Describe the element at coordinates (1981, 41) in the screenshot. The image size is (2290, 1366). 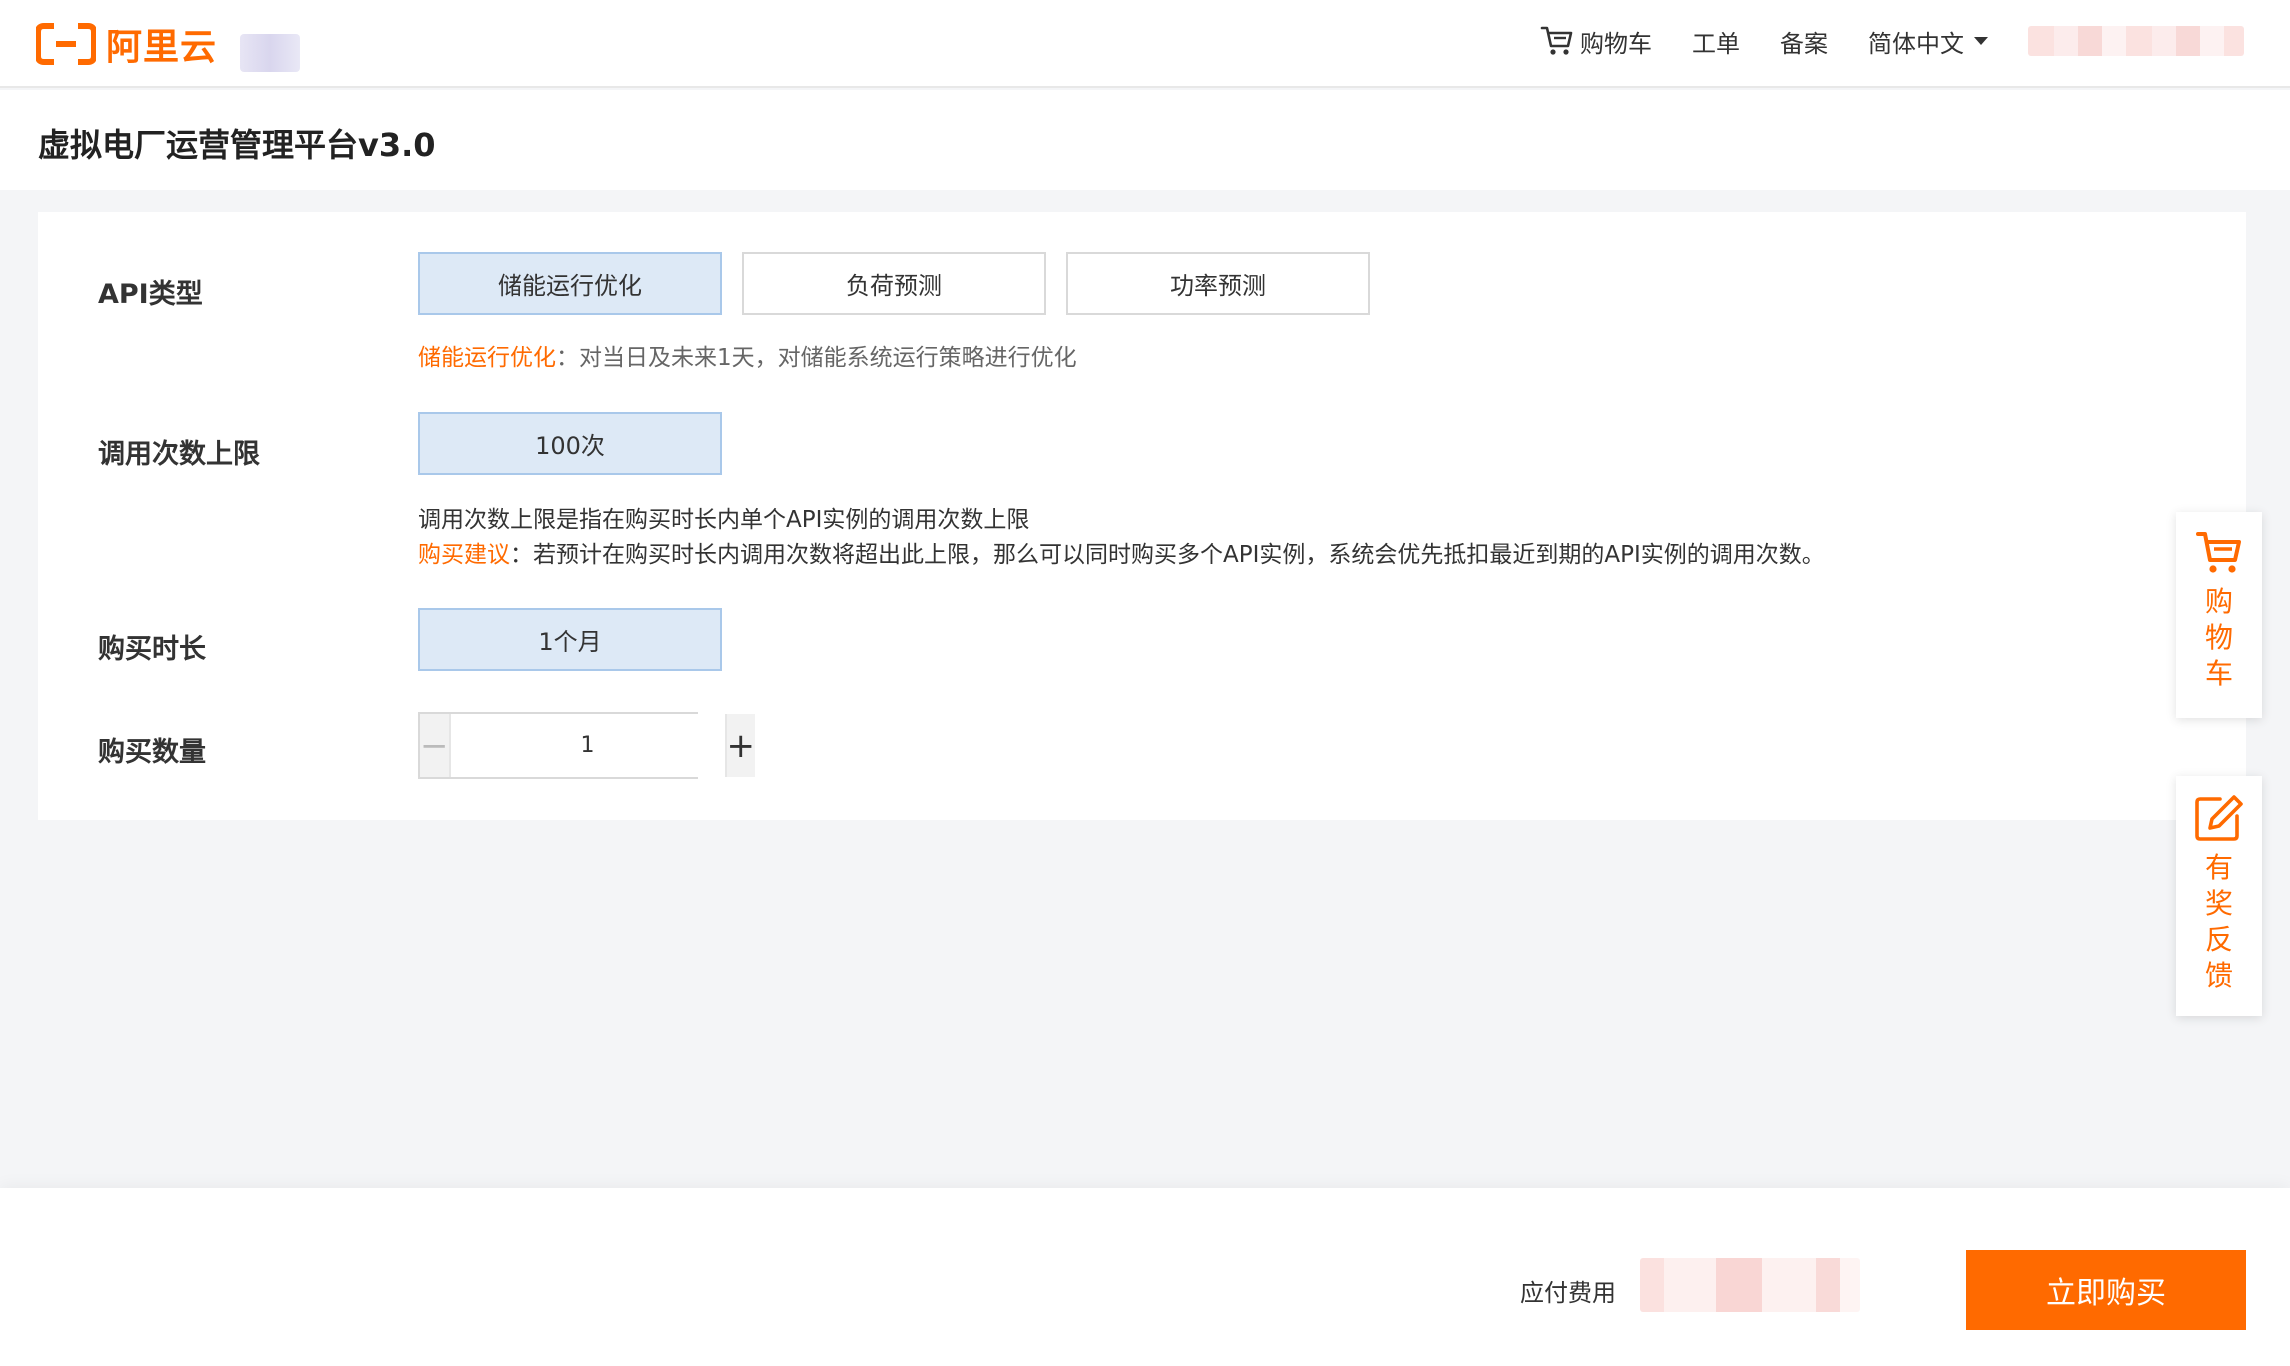
I see `chevron-down-icon` at that location.